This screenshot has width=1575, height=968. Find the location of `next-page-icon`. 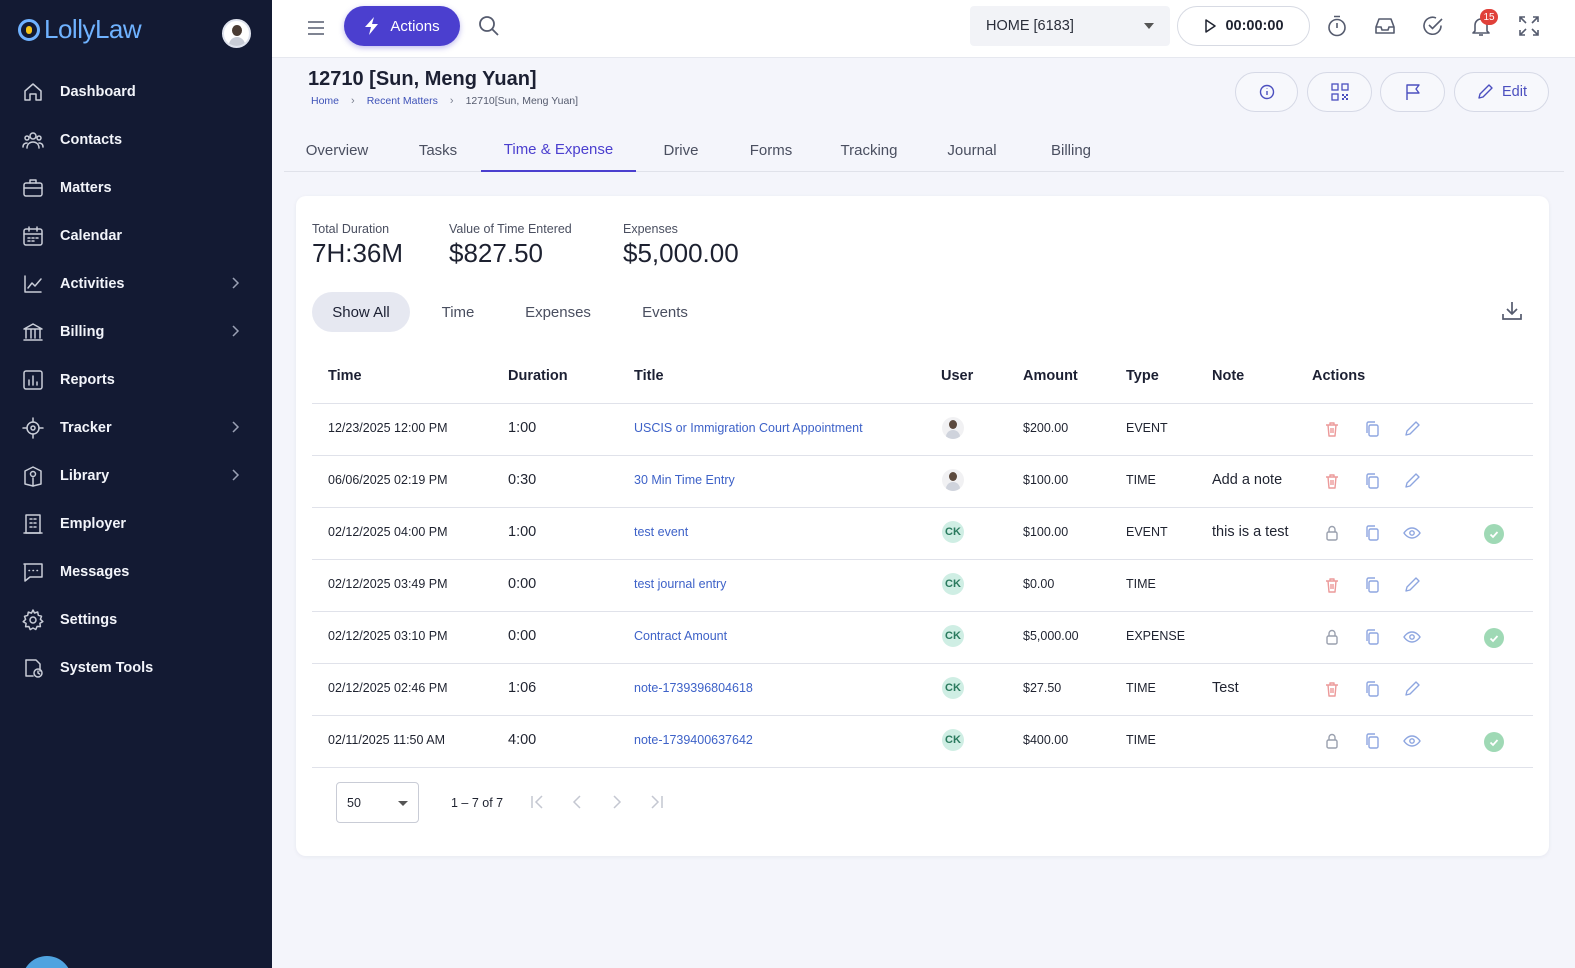

next-page-icon is located at coordinates (617, 802).